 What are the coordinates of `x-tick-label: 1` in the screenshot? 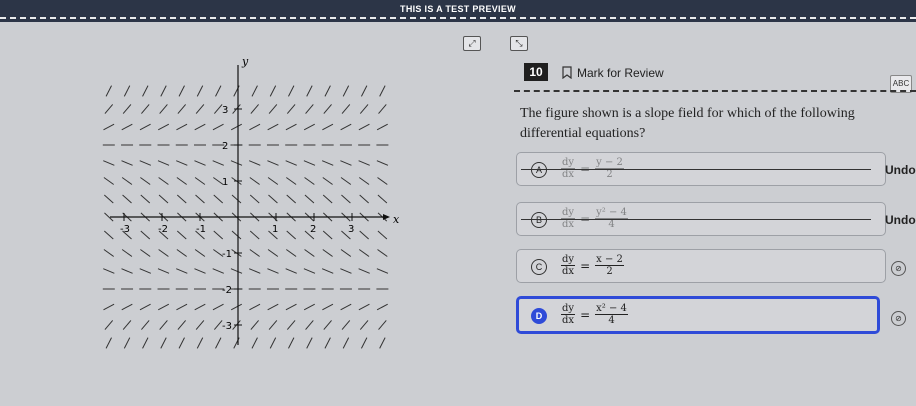 It's located at (275, 229).